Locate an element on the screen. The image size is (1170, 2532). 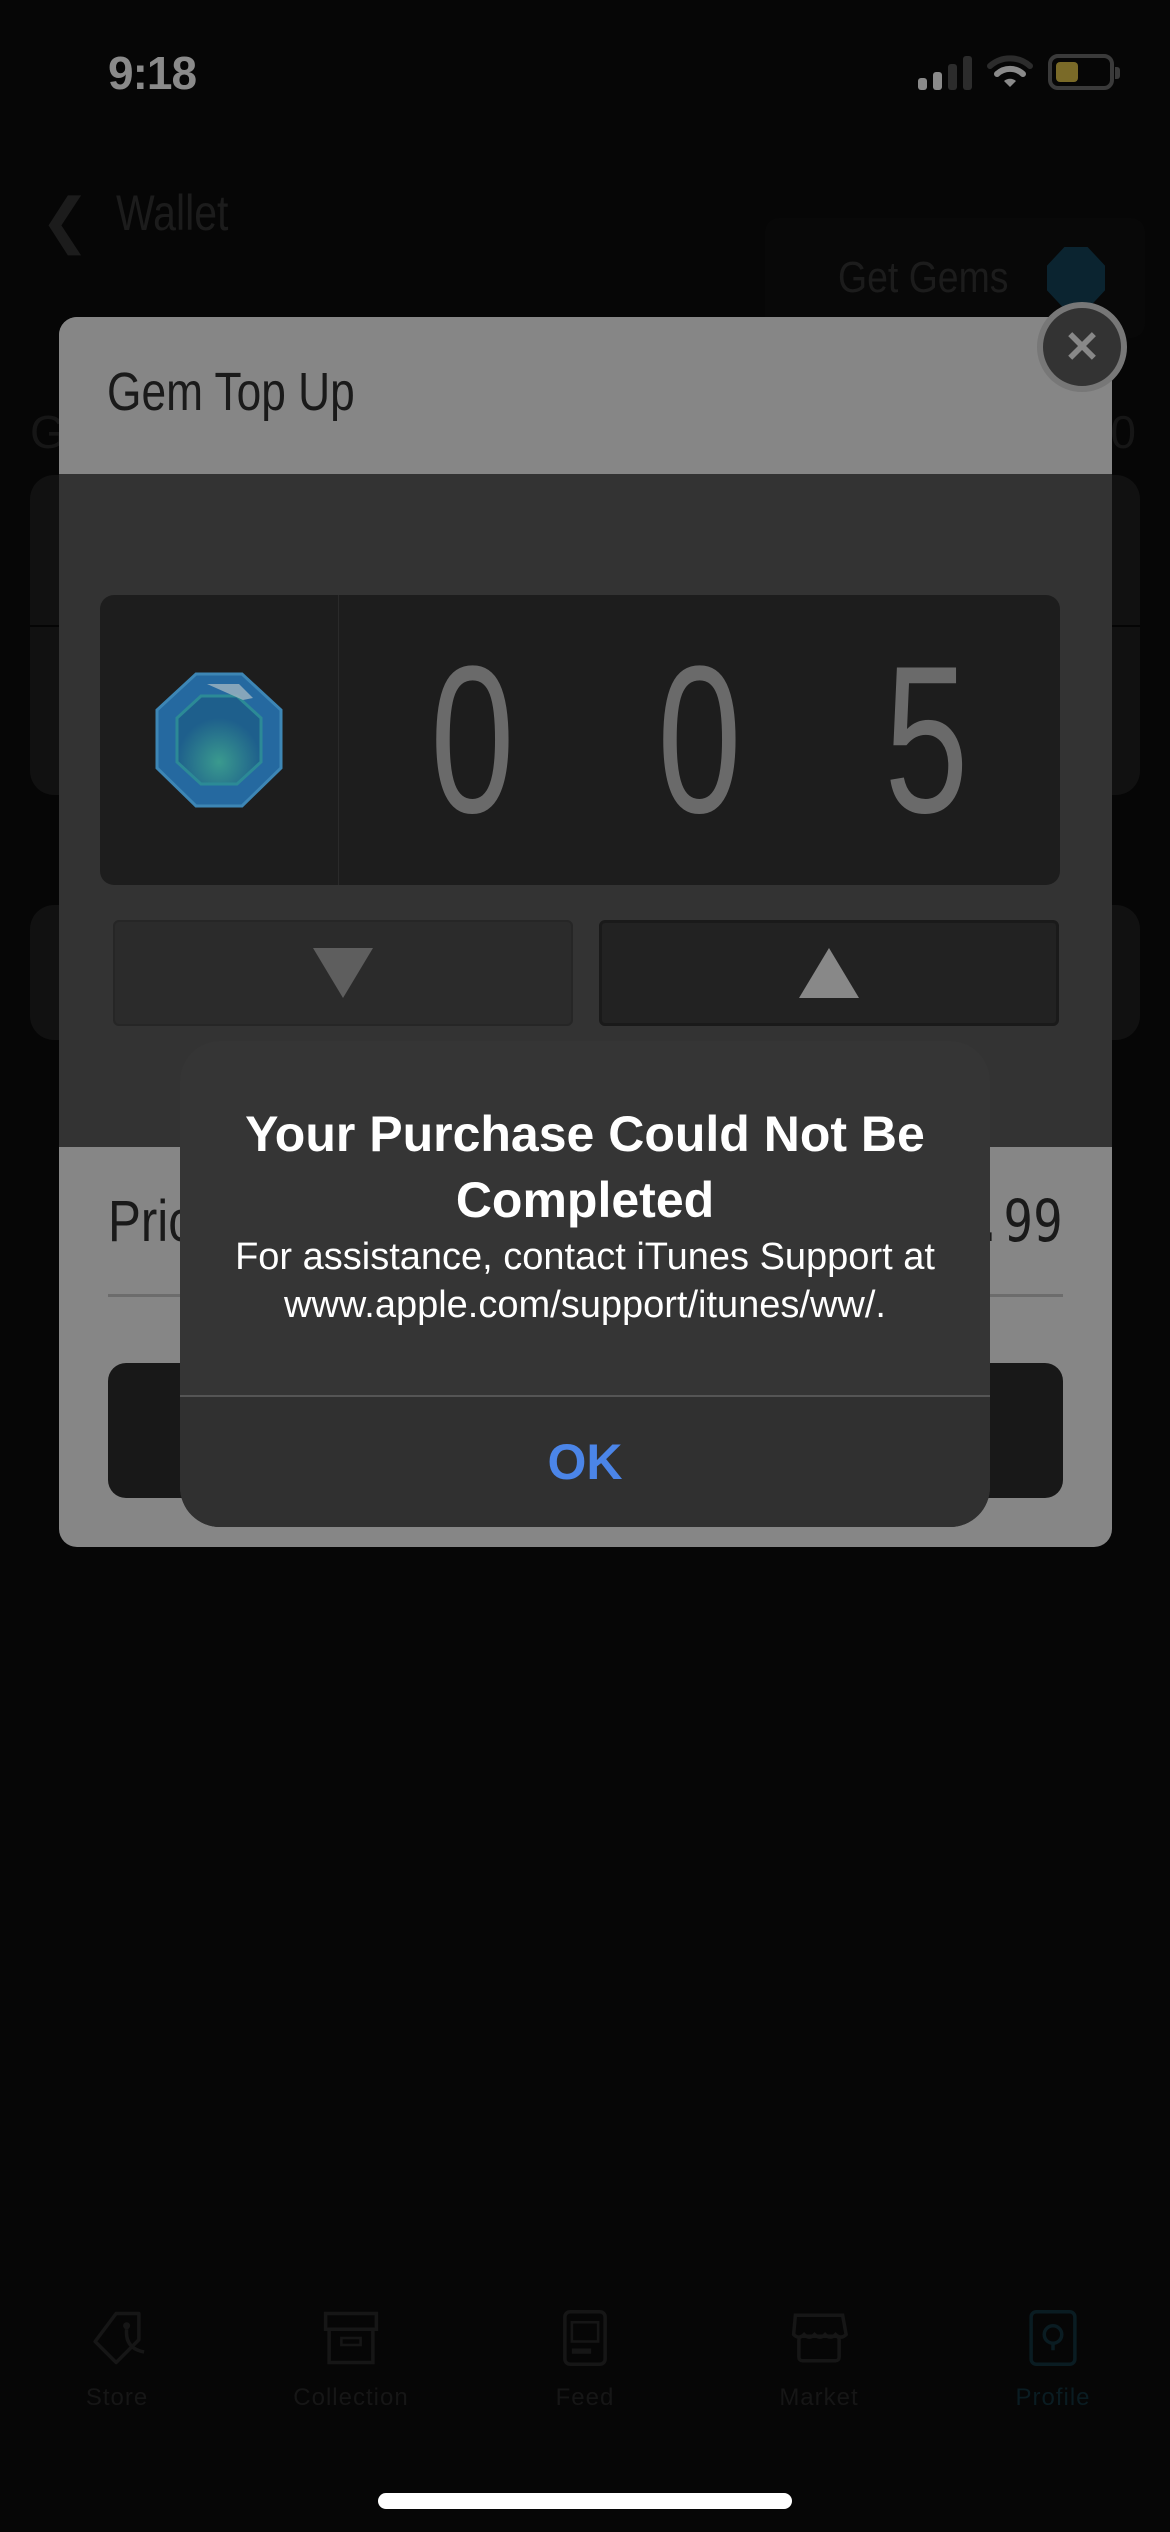
status-time: 9:18 is located at coordinates (152, 73).